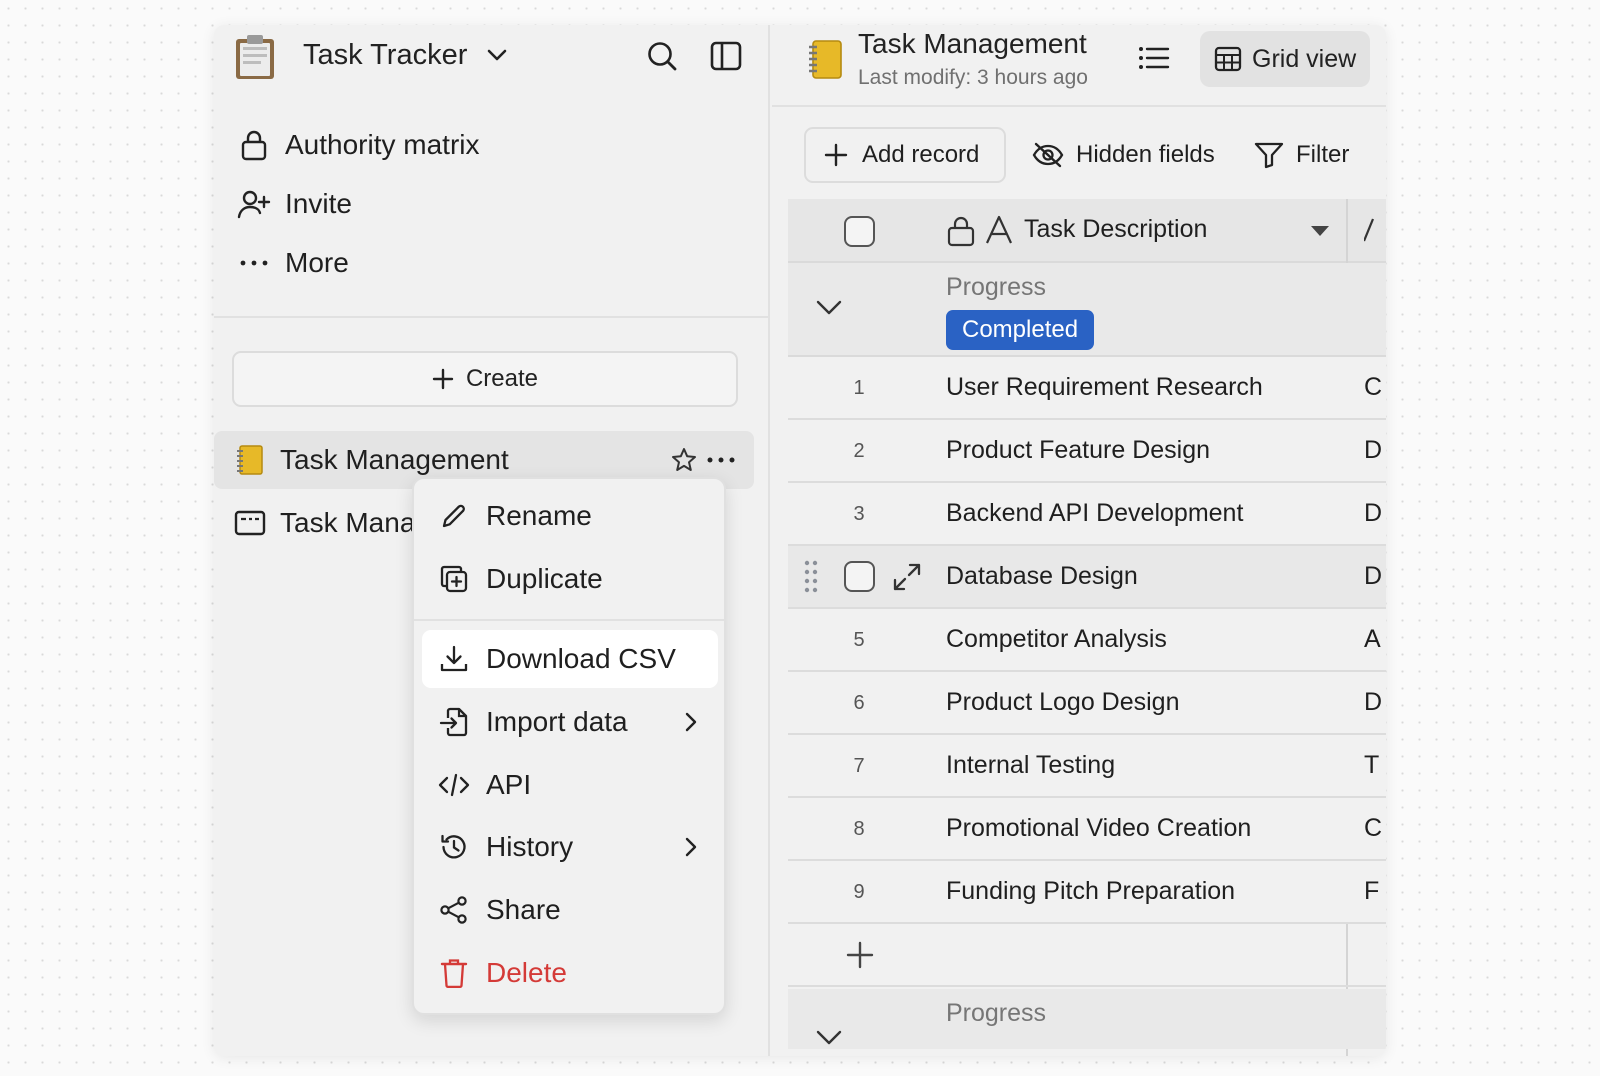 The image size is (1600, 1076). I want to click on task-description-cell: Competitor Analysis, so click(1056, 639).